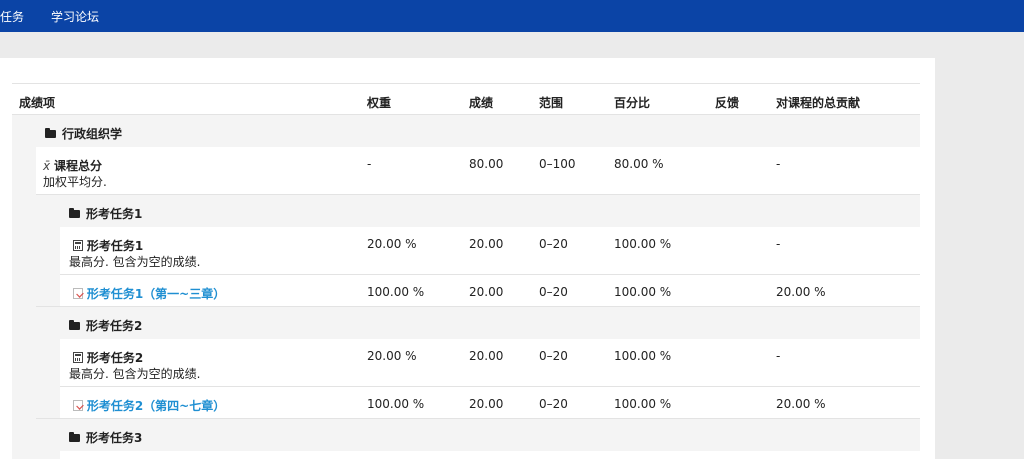 This screenshot has width=1024, height=459. Describe the element at coordinates (114, 214) in the screenshot. I see `category-name: 形考任务1` at that location.